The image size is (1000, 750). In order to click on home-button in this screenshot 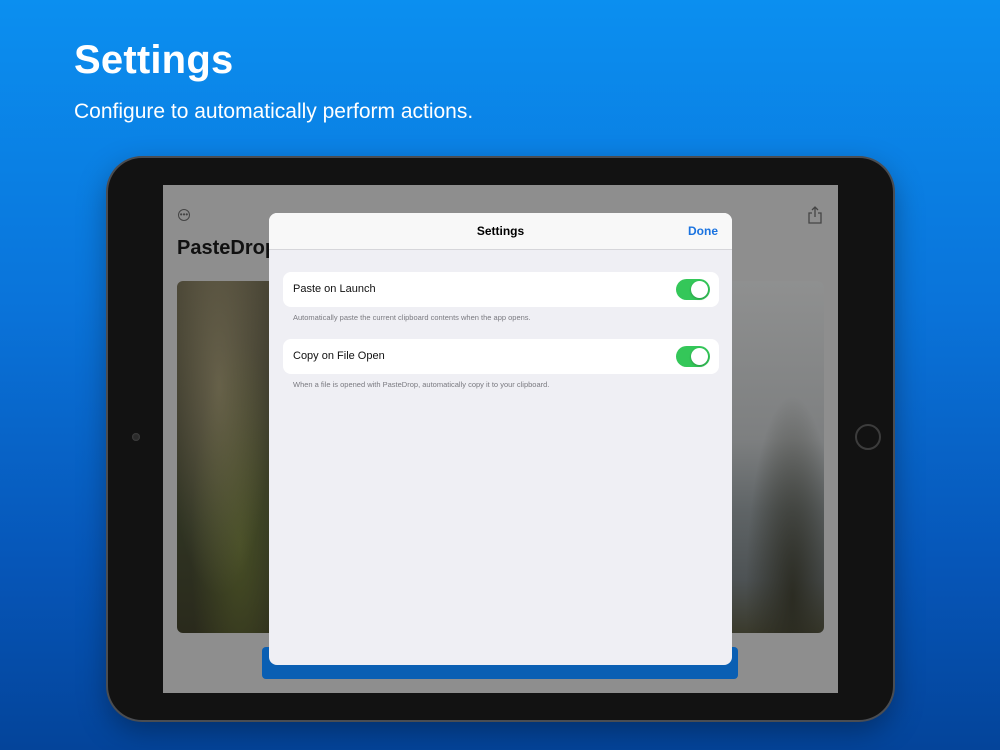, I will do `click(868, 437)`.